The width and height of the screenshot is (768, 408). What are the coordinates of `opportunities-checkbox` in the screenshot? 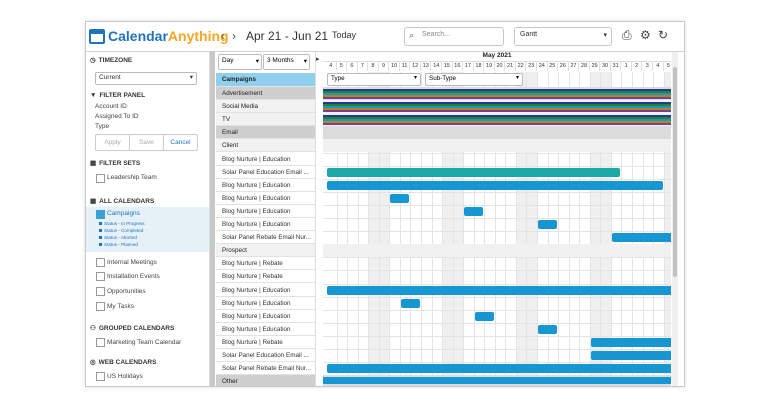 It's located at (100, 291).